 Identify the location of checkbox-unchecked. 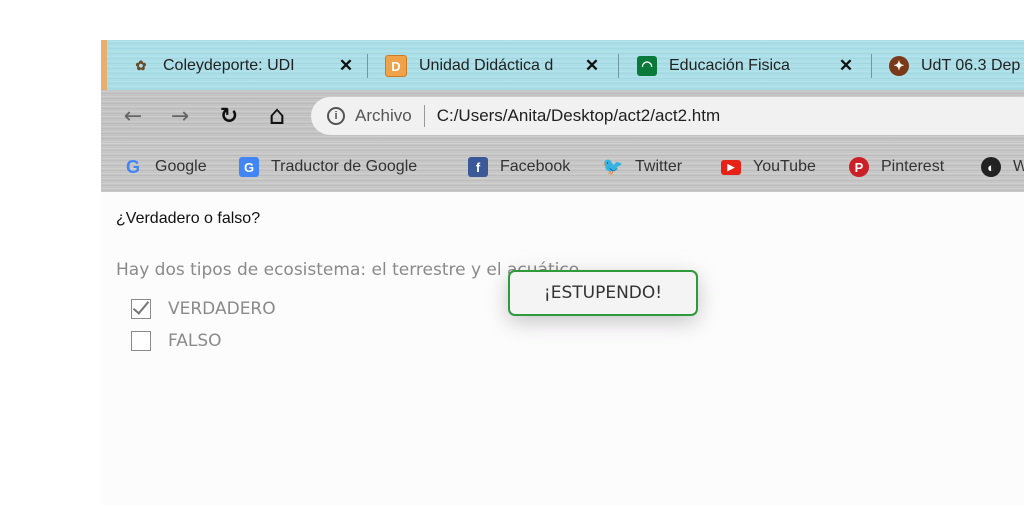
(141, 341).